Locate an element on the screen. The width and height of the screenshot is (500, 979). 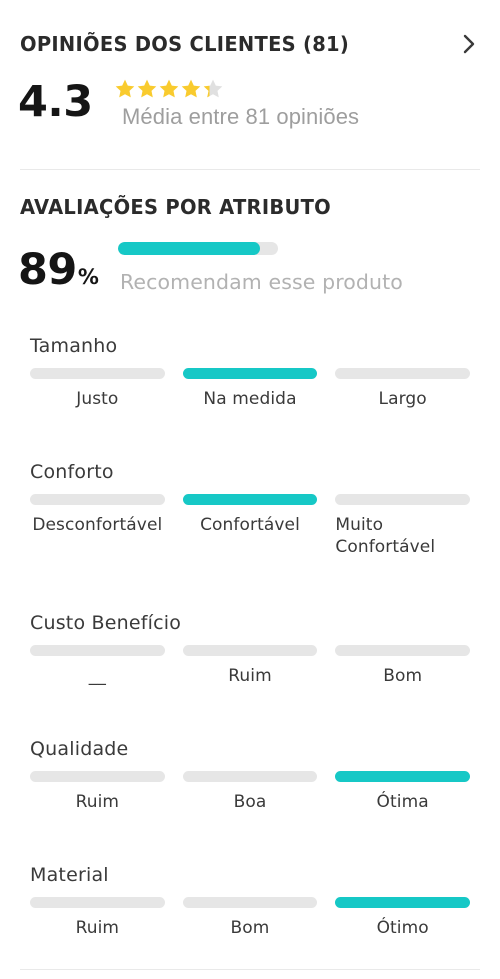
attribute-option-label: Justo is located at coordinates (97, 399).